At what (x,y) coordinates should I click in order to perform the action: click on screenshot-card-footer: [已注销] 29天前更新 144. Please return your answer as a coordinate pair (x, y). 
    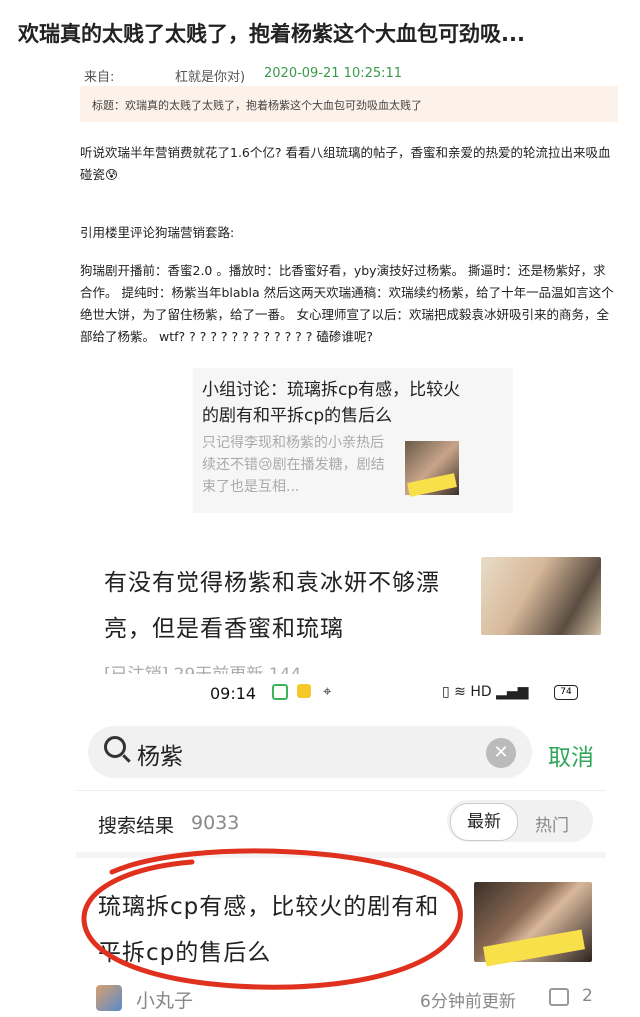
    Looking at the image, I should click on (354, 667).